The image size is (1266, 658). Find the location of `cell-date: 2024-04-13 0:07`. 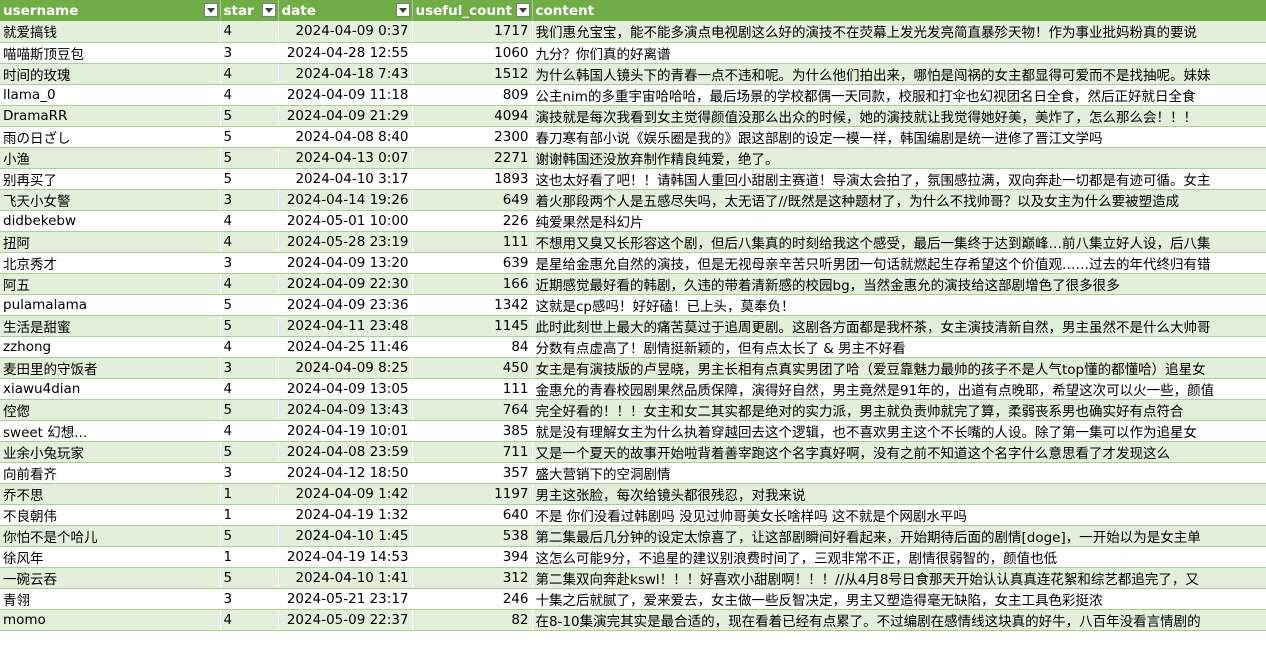

cell-date: 2024-04-13 0:07 is located at coordinates (345, 158).